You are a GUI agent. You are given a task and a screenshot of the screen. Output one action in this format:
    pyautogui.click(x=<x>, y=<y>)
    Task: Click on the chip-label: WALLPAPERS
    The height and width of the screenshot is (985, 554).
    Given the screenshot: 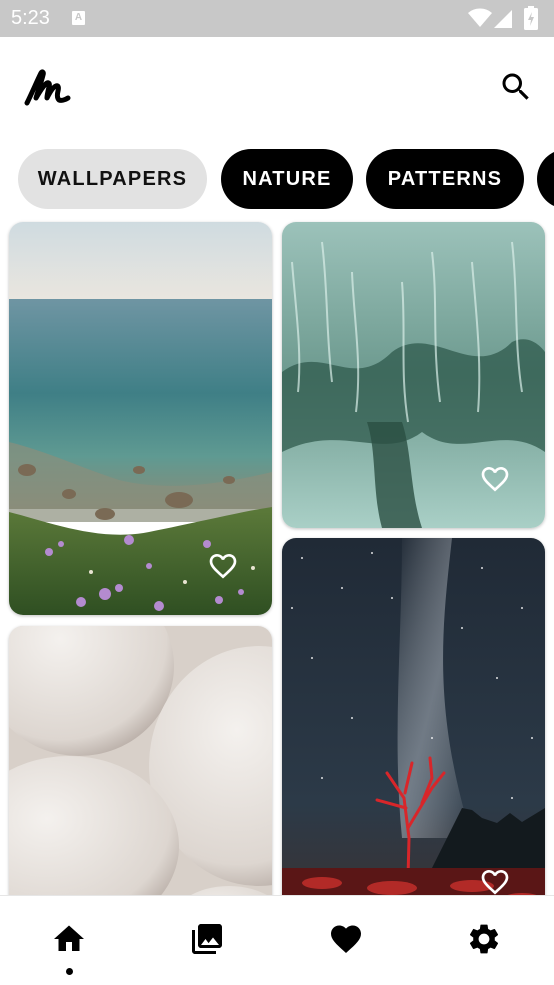 What is the action you would take?
    pyautogui.click(x=112, y=178)
    